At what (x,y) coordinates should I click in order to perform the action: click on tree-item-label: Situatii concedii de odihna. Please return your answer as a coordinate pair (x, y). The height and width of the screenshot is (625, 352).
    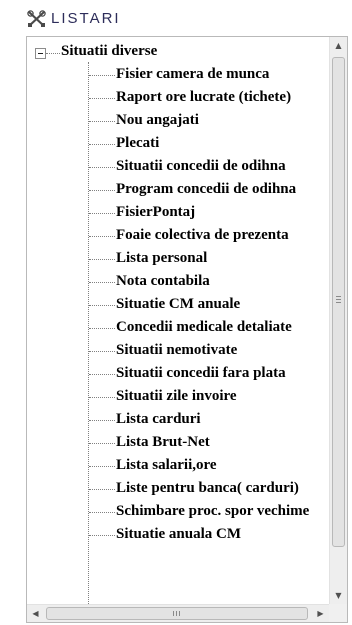
    Looking at the image, I should click on (201, 166).